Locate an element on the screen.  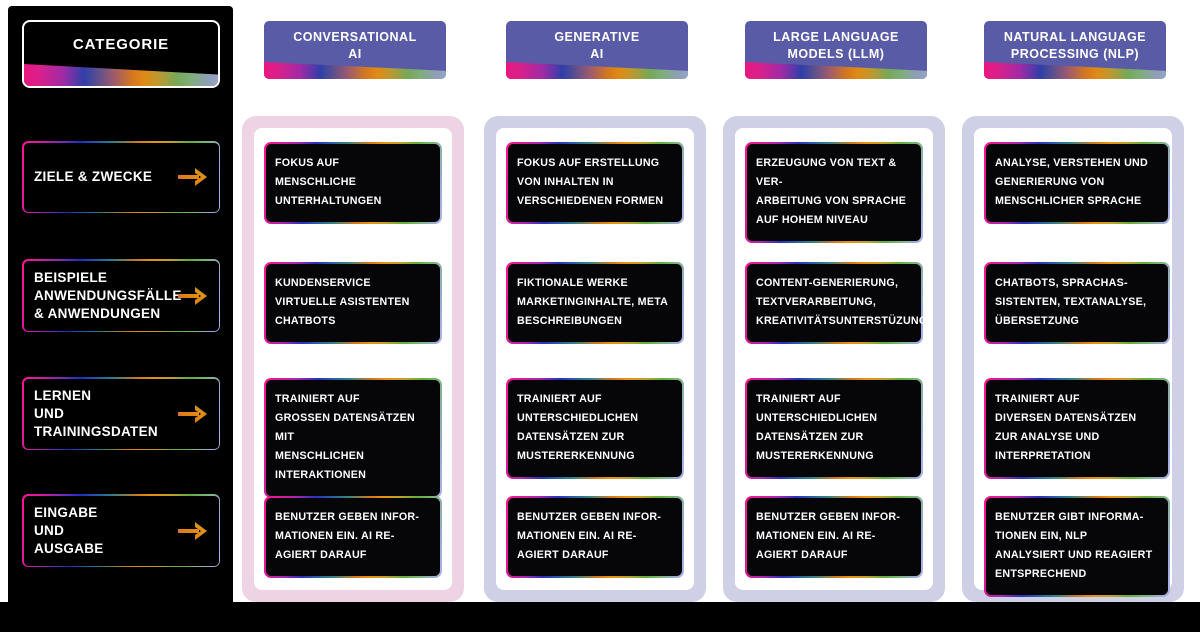
column-header: LARGE LANGUAGE MODELS (LLM) is located at coordinates (836, 50).